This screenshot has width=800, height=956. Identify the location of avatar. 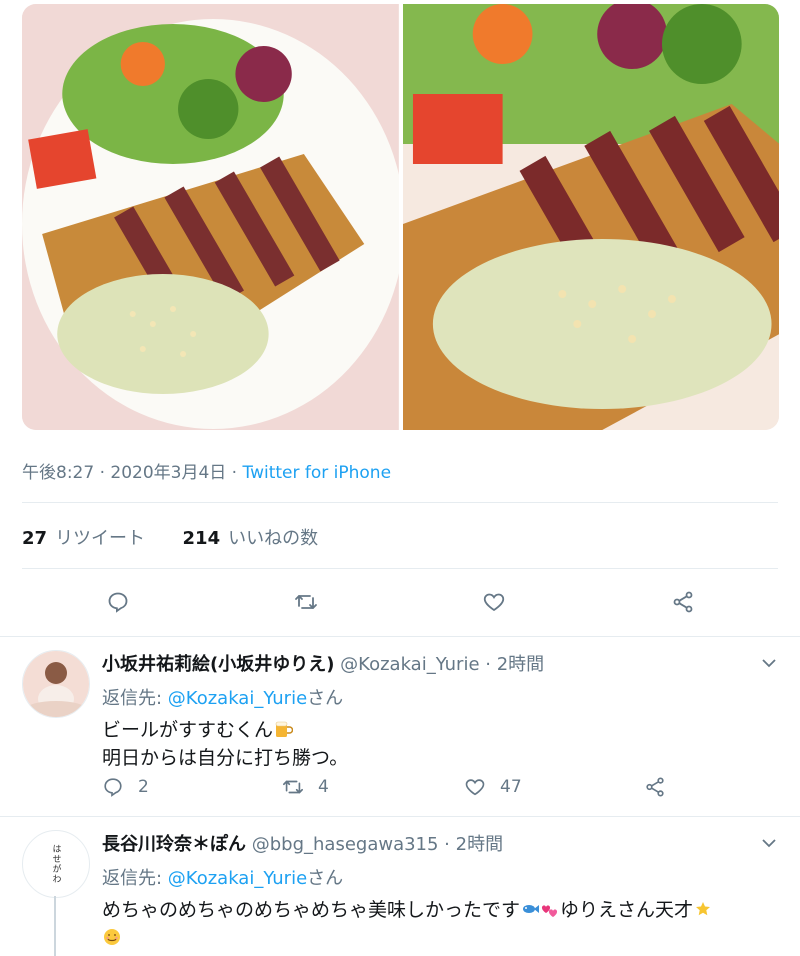
(56, 684).